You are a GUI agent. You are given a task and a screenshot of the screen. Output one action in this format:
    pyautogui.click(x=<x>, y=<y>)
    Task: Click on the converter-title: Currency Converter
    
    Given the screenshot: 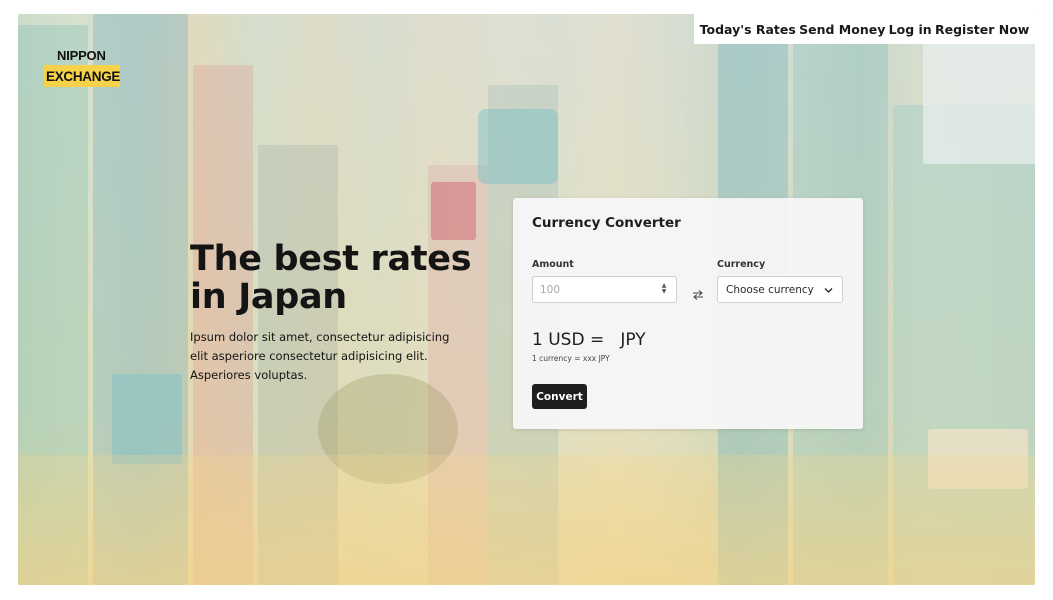 What is the action you would take?
    pyautogui.click(x=606, y=223)
    